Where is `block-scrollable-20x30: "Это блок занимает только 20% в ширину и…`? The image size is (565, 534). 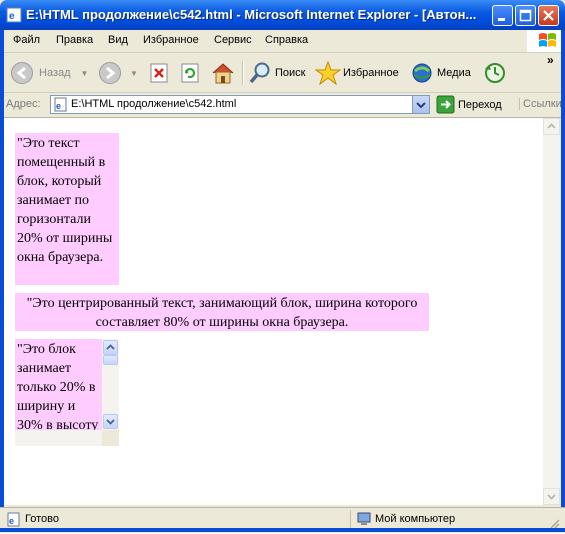
block-scrollable-20x30: "Это блок занимает только 20% в ширину и… is located at coordinates (67, 392).